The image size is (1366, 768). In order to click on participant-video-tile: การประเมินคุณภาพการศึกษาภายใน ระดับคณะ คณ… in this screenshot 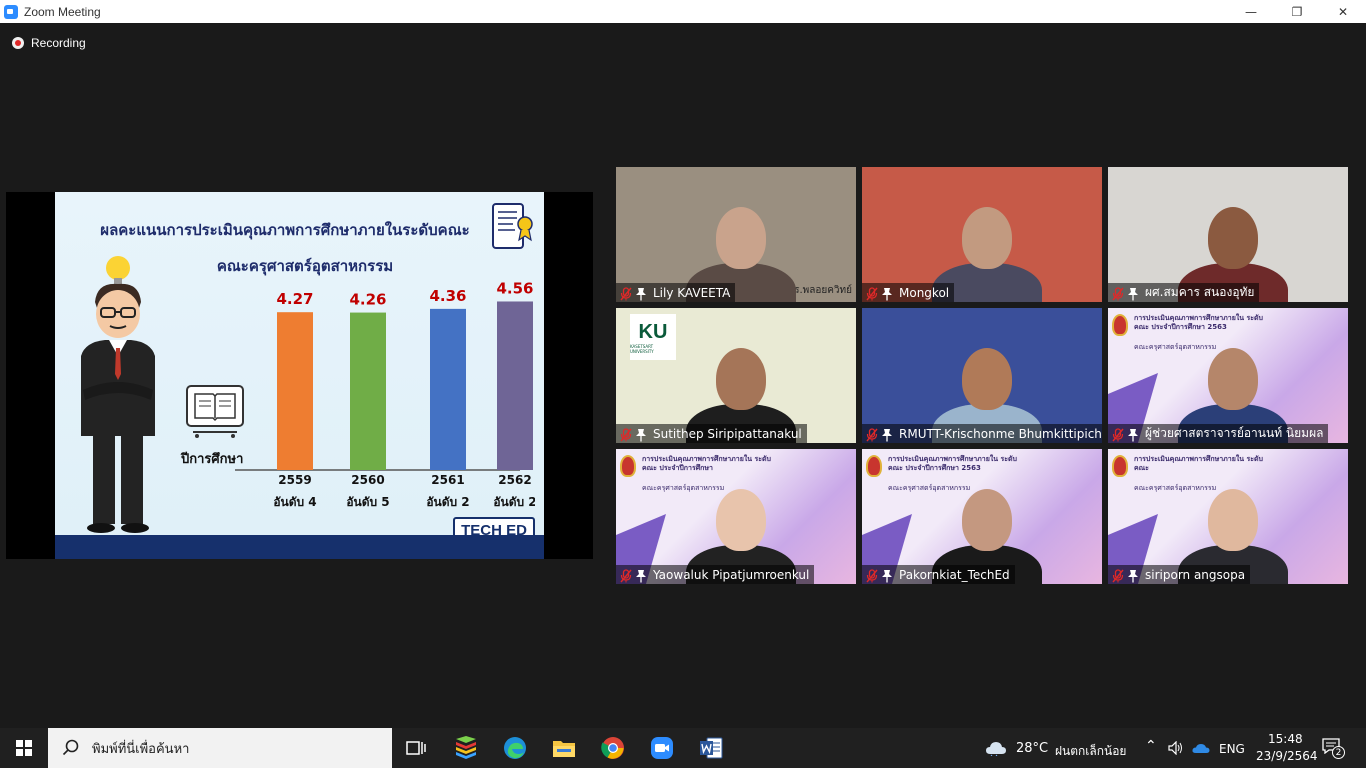, I will do `click(1228, 516)`.